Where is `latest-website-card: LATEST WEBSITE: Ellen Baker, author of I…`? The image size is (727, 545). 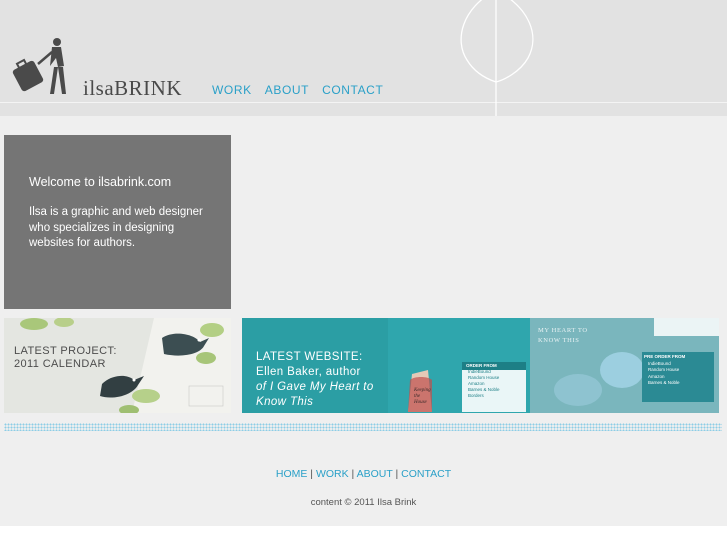 latest-website-card: LATEST WEBSITE: Ellen Baker, author of I… is located at coordinates (480, 365).